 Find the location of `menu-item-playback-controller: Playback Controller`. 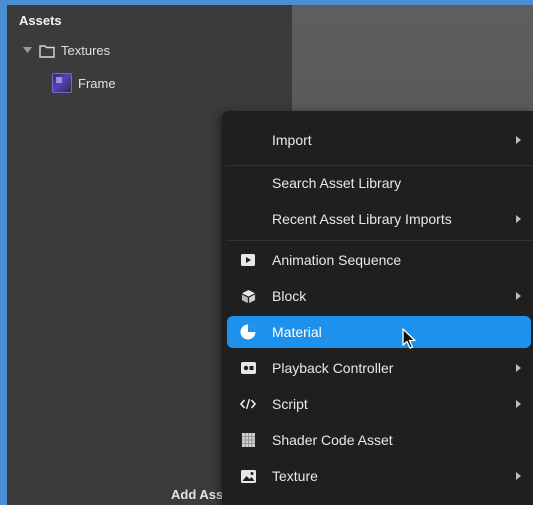

menu-item-playback-controller: Playback Controller is located at coordinates (379, 368).